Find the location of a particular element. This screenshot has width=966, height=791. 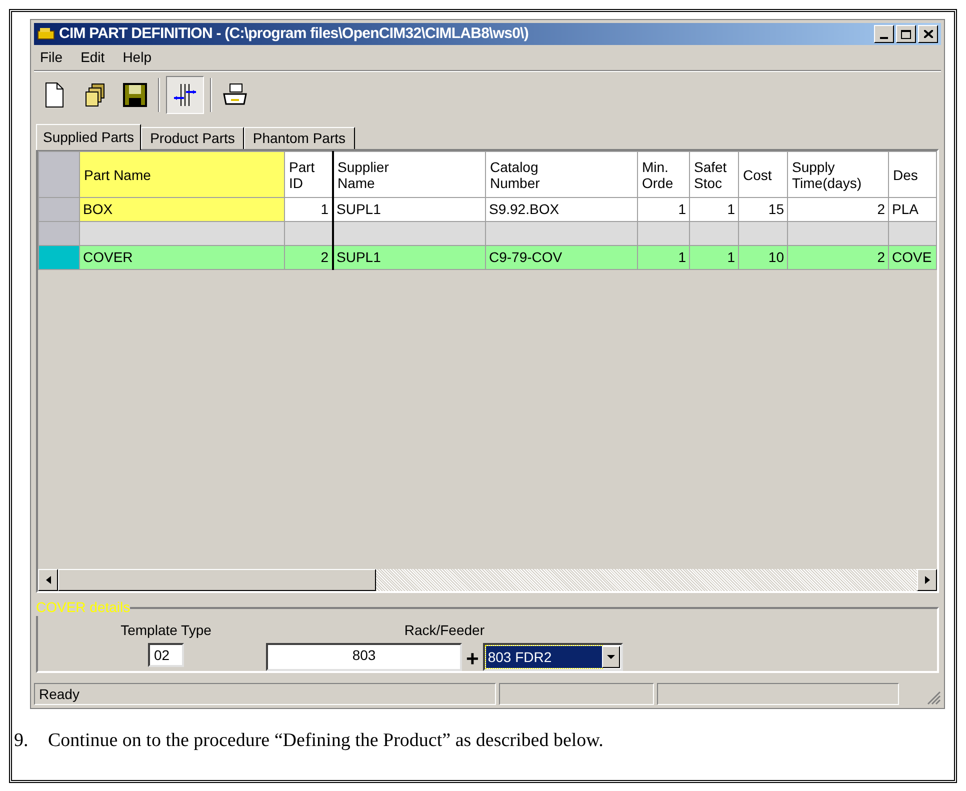

template-type-field: 02 is located at coordinates (166, 655).